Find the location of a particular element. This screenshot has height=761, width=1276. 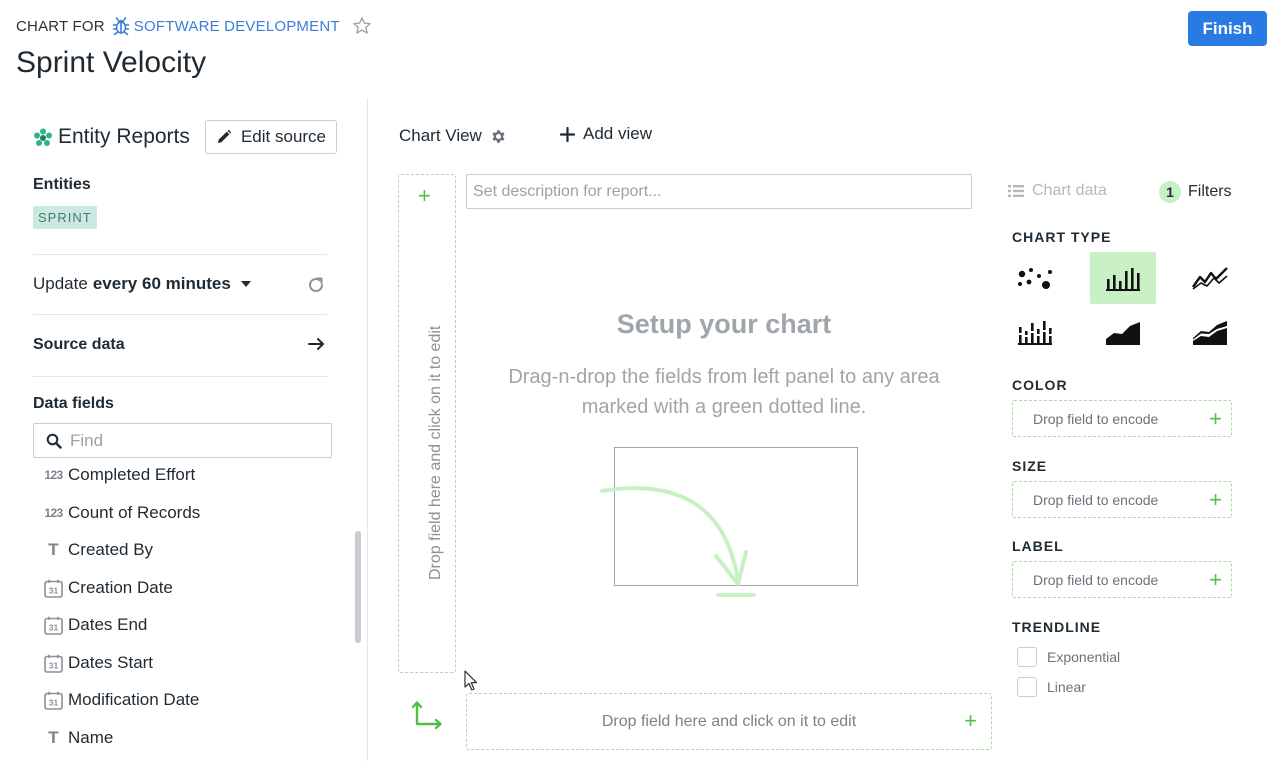

scatter-chart-icon is located at coordinates (1035, 278).